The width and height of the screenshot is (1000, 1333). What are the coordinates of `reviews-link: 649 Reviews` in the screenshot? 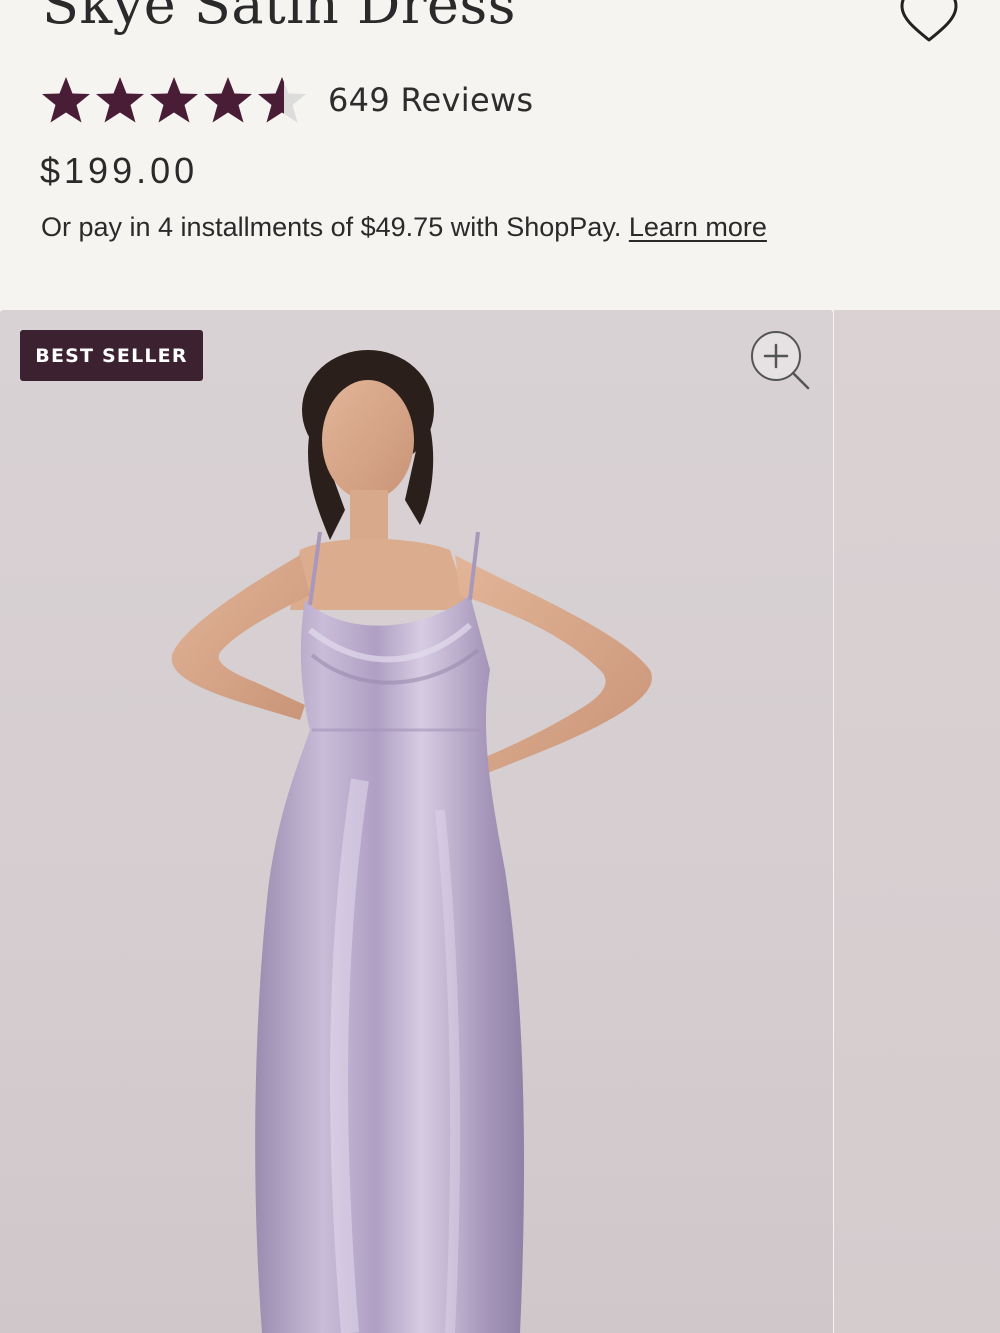 It's located at (430, 100).